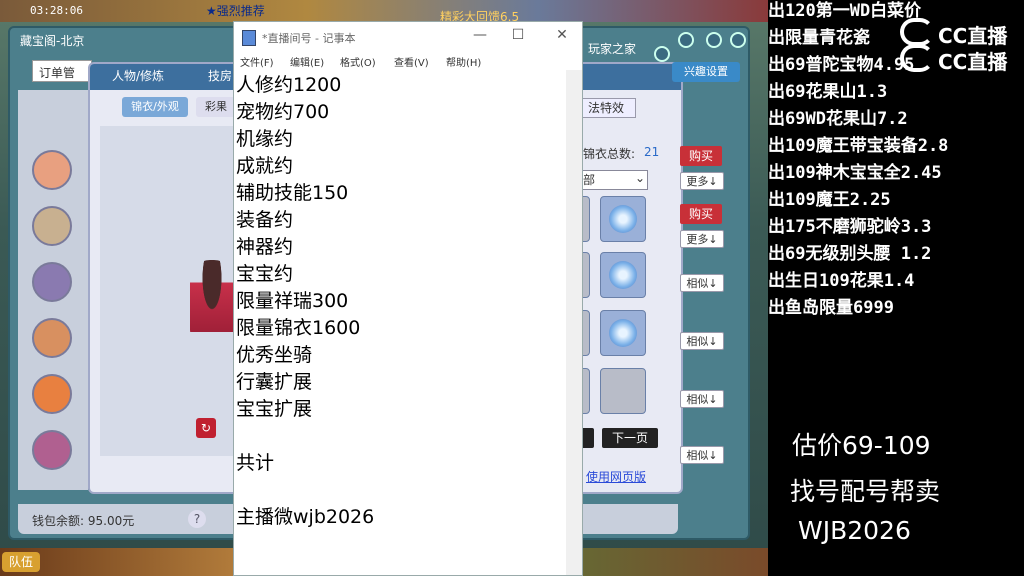 This screenshot has height=576, width=1024. What do you see at coordinates (574, 322) in the screenshot?
I see `notepad-scrollbar` at bounding box center [574, 322].